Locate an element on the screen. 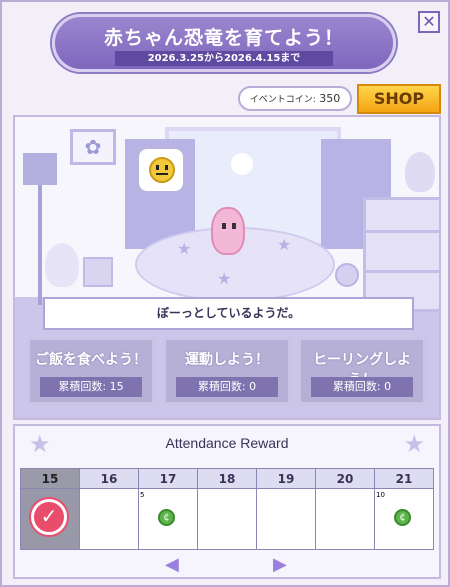  close-icon: ✕ is located at coordinates (429, 21).